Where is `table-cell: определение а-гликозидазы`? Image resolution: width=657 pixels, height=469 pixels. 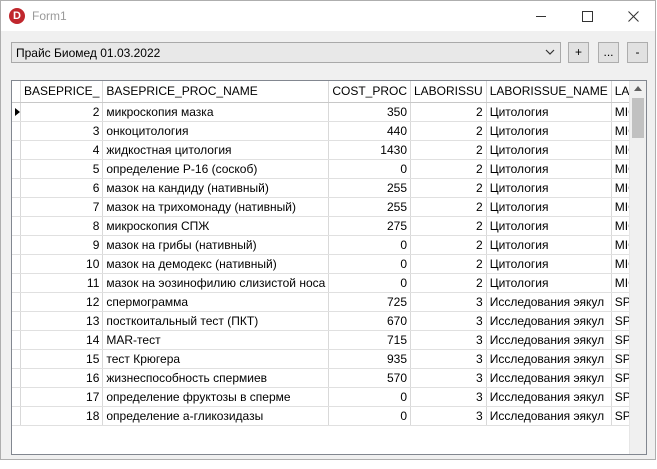
table-cell: определение а-гликозидазы is located at coordinates (216, 416).